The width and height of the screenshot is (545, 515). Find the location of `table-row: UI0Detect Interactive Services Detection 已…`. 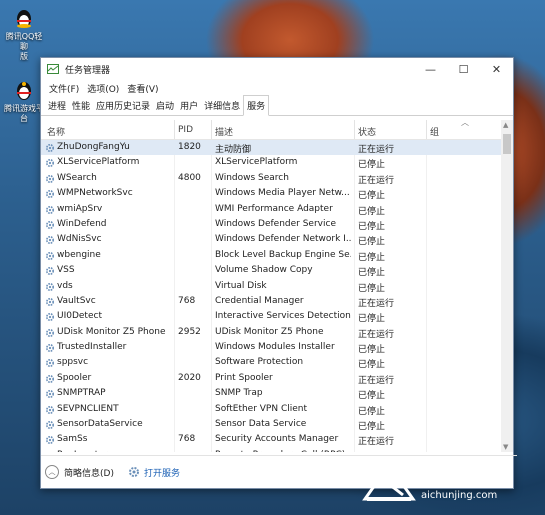

table-row: UI0Detect Interactive Services Detection 已… is located at coordinates (271, 316).